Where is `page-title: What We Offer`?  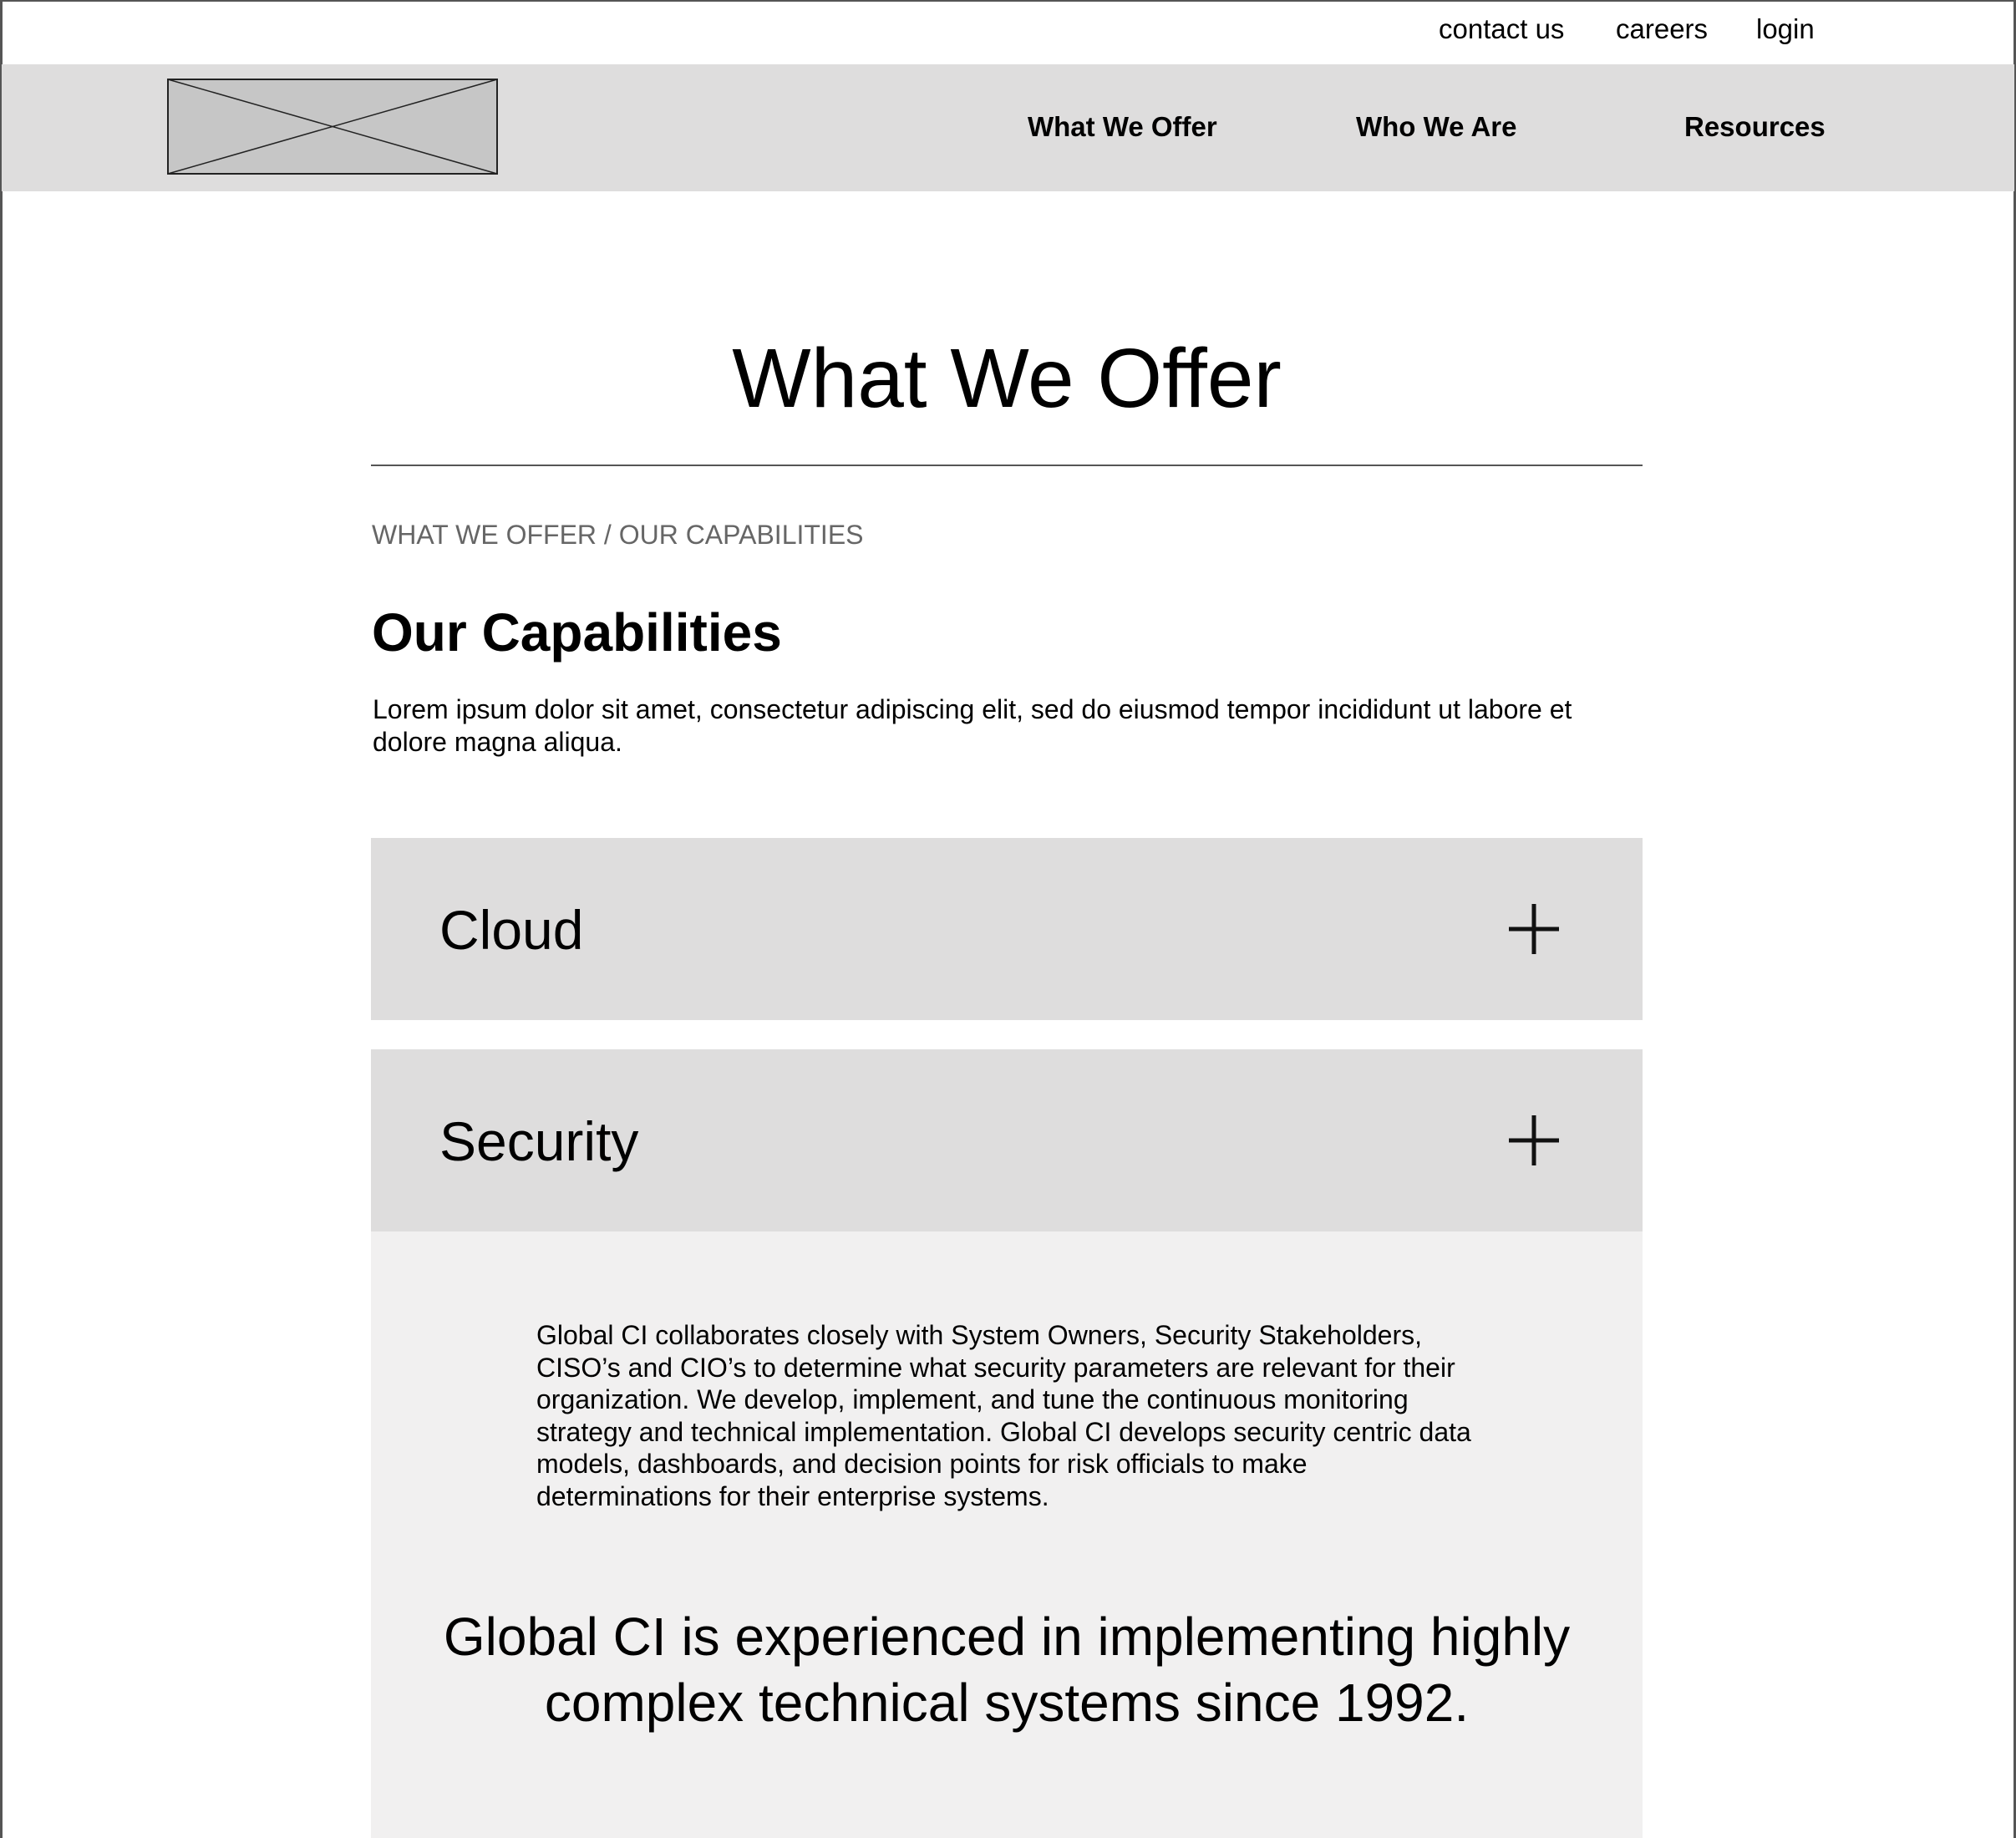 page-title: What We Offer is located at coordinates (1007, 378).